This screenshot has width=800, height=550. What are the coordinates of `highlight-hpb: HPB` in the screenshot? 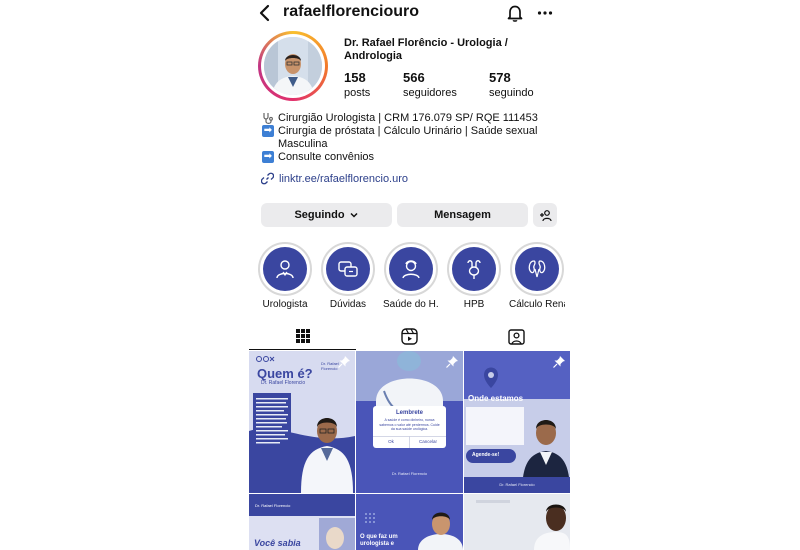 It's located at (474, 276).